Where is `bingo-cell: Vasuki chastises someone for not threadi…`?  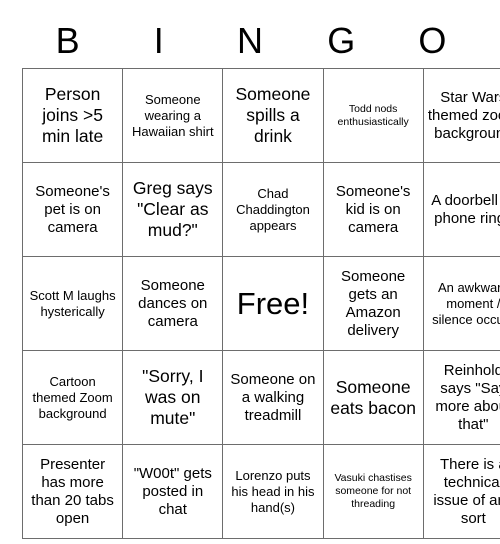
bingo-cell: Vasuki chastises someone for not threadi… is located at coordinates (373, 491).